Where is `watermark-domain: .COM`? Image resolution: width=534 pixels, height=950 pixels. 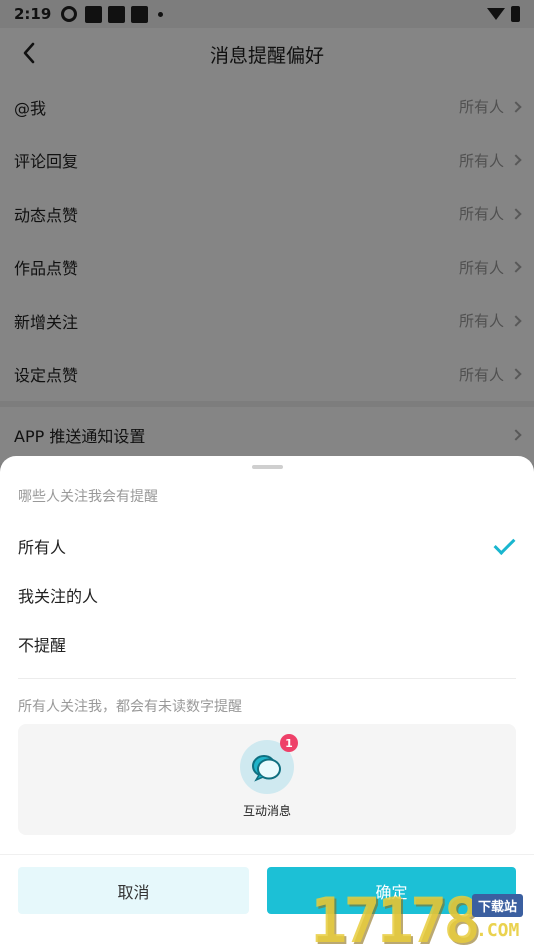
watermark-domain: .COM is located at coordinates (498, 930).